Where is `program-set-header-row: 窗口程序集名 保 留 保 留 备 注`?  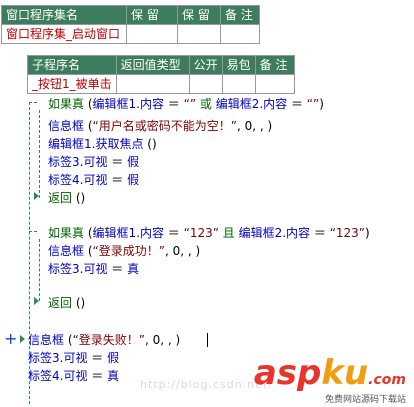
program-set-header-row: 窗口程序集名 保 留 保 留 备 注 is located at coordinates (130, 15).